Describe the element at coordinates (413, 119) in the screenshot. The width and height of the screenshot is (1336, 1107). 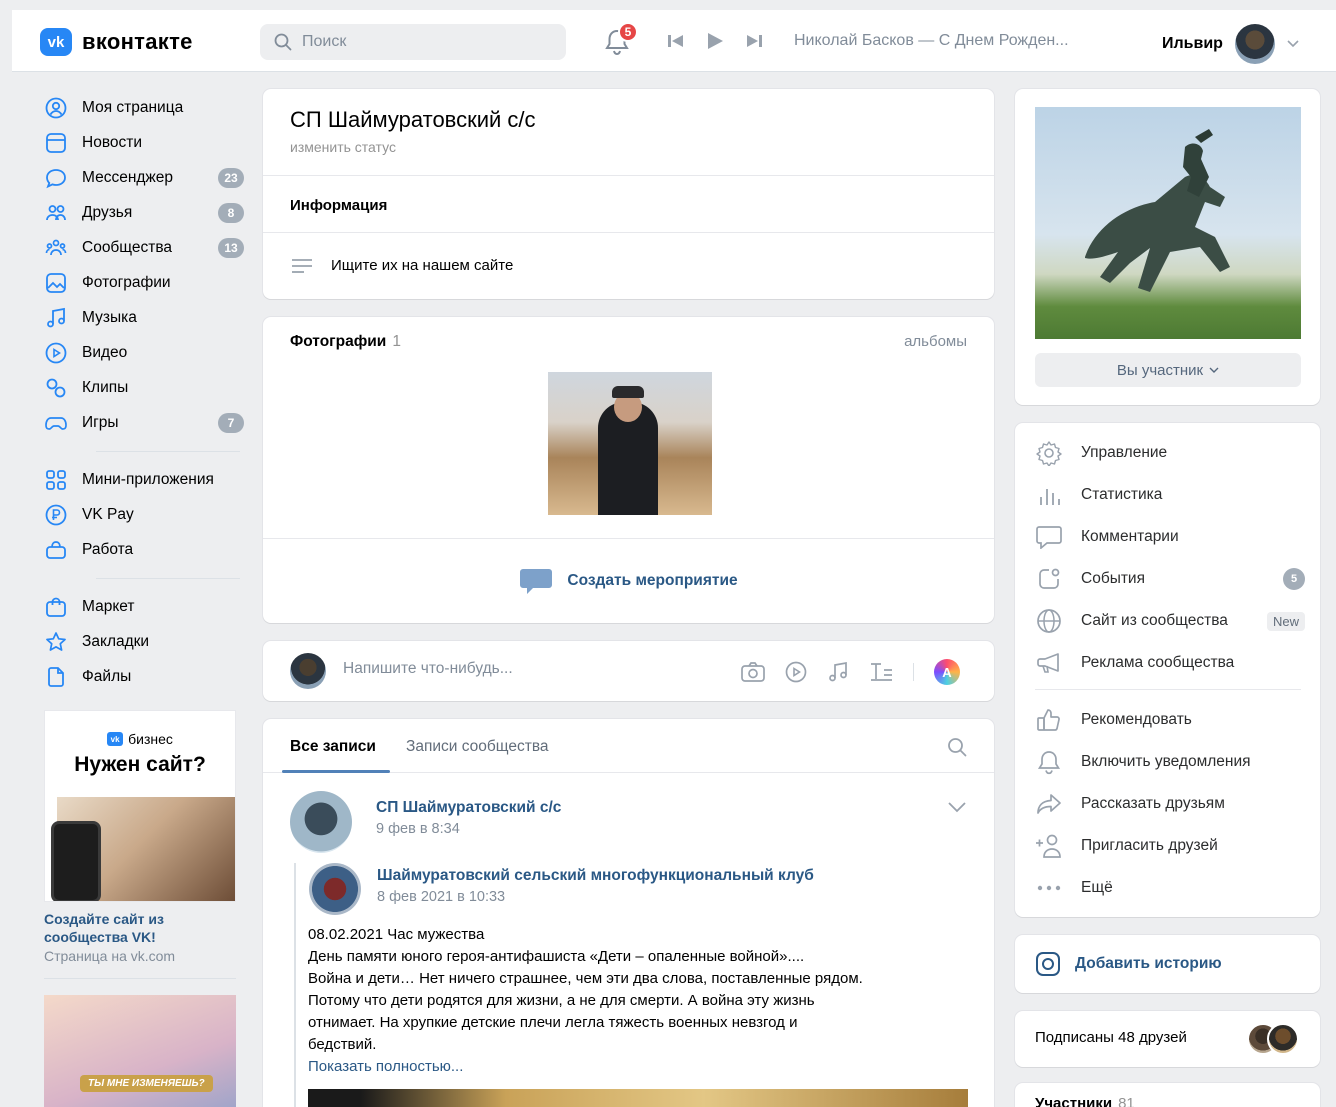
I see `page-title: СП Шаймуратовский с/с` at that location.